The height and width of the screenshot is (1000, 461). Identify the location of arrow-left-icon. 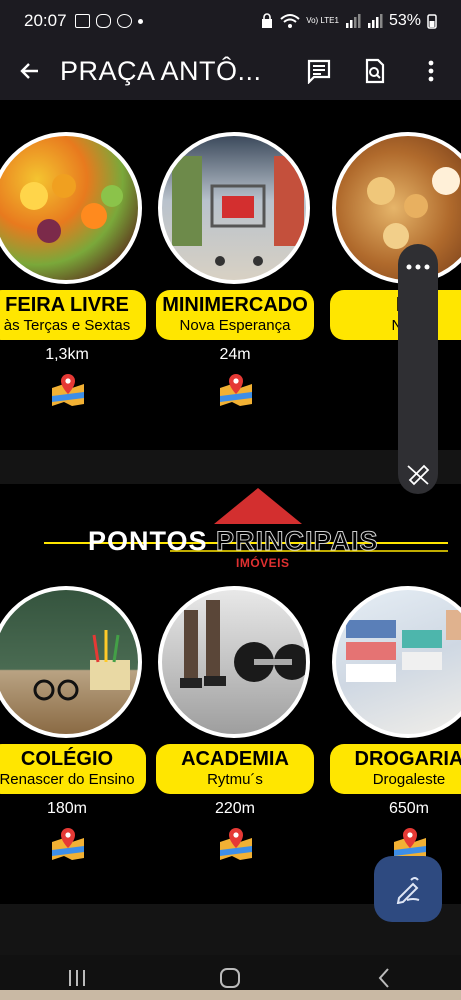
(29, 71).